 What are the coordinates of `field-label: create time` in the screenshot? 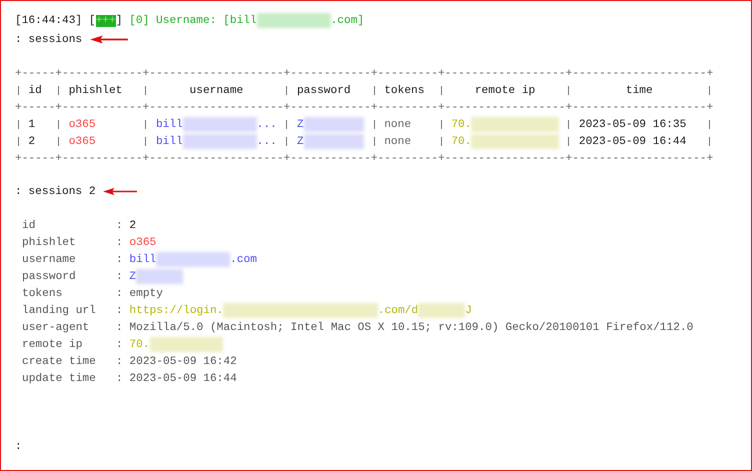 It's located at (59, 362).